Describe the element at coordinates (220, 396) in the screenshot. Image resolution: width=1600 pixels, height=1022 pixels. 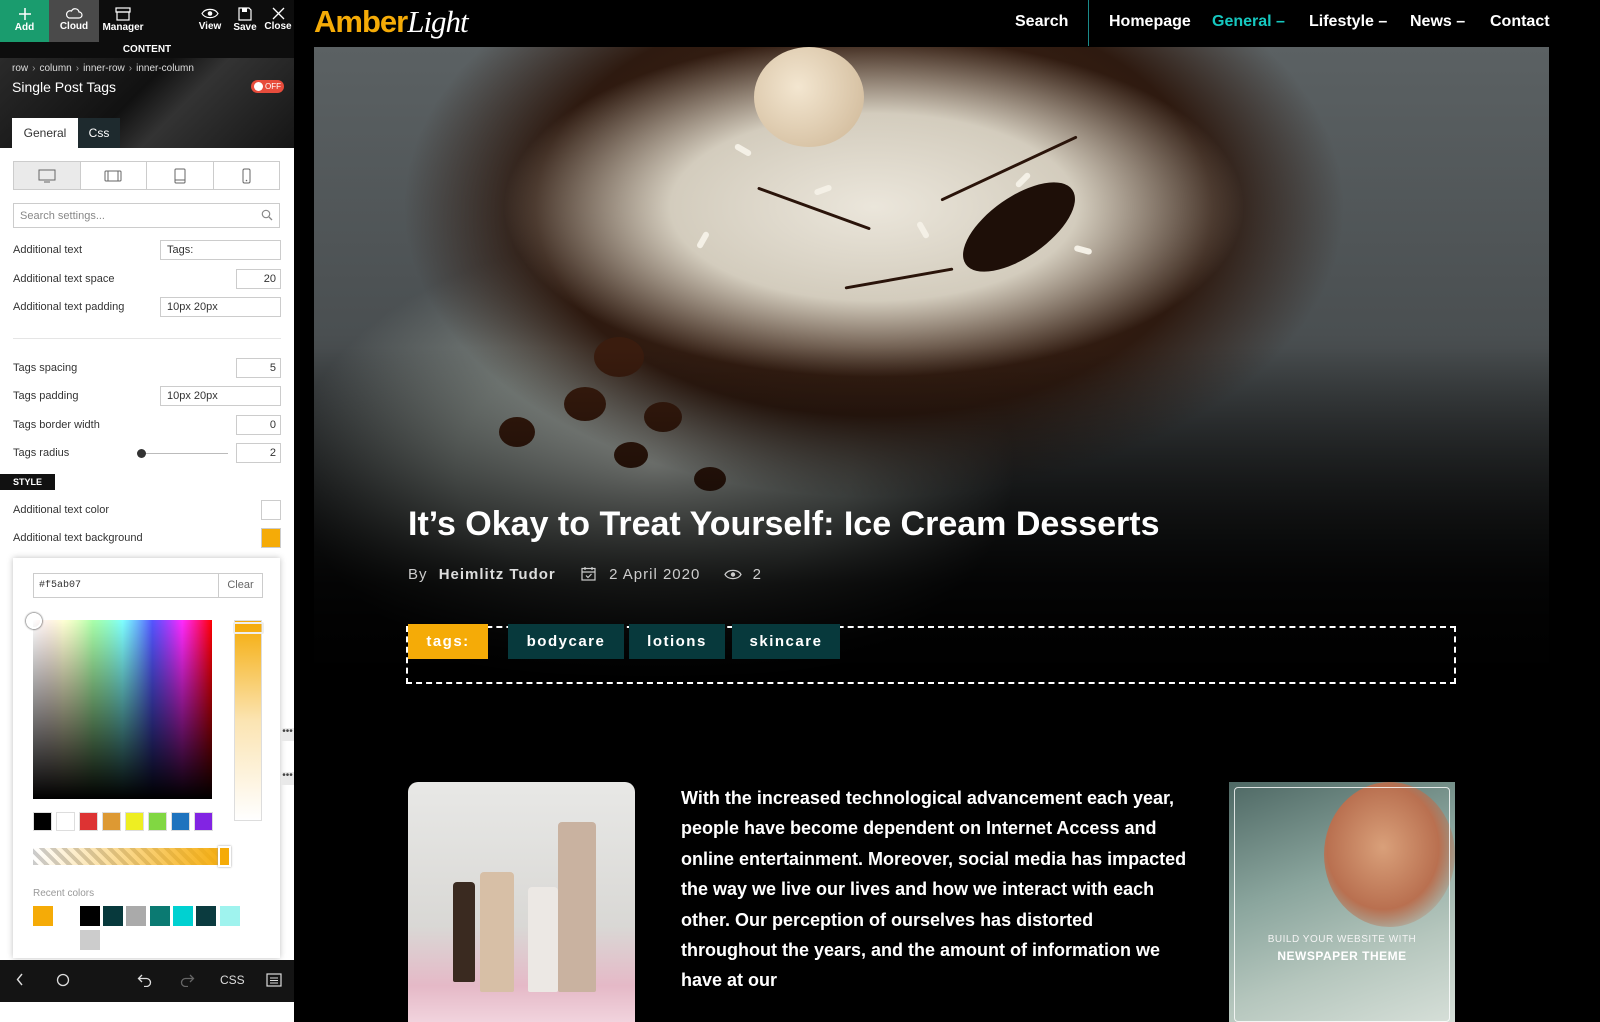
I see `tags-padding-input: 10px 20px` at that location.